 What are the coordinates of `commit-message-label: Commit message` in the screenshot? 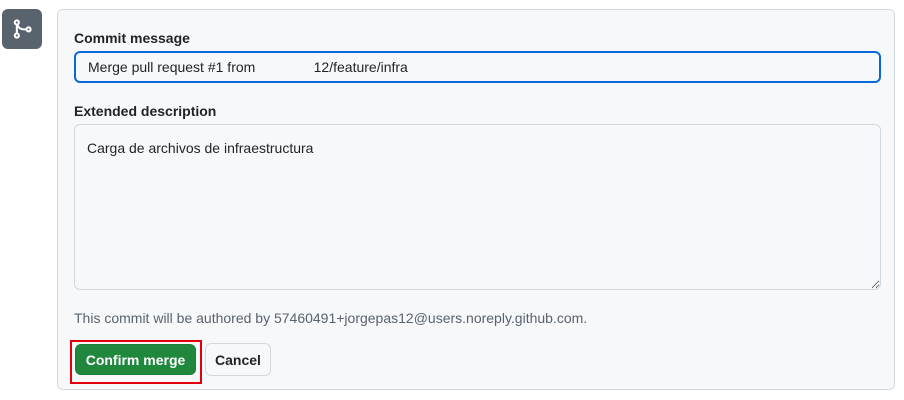 It's located at (132, 38).